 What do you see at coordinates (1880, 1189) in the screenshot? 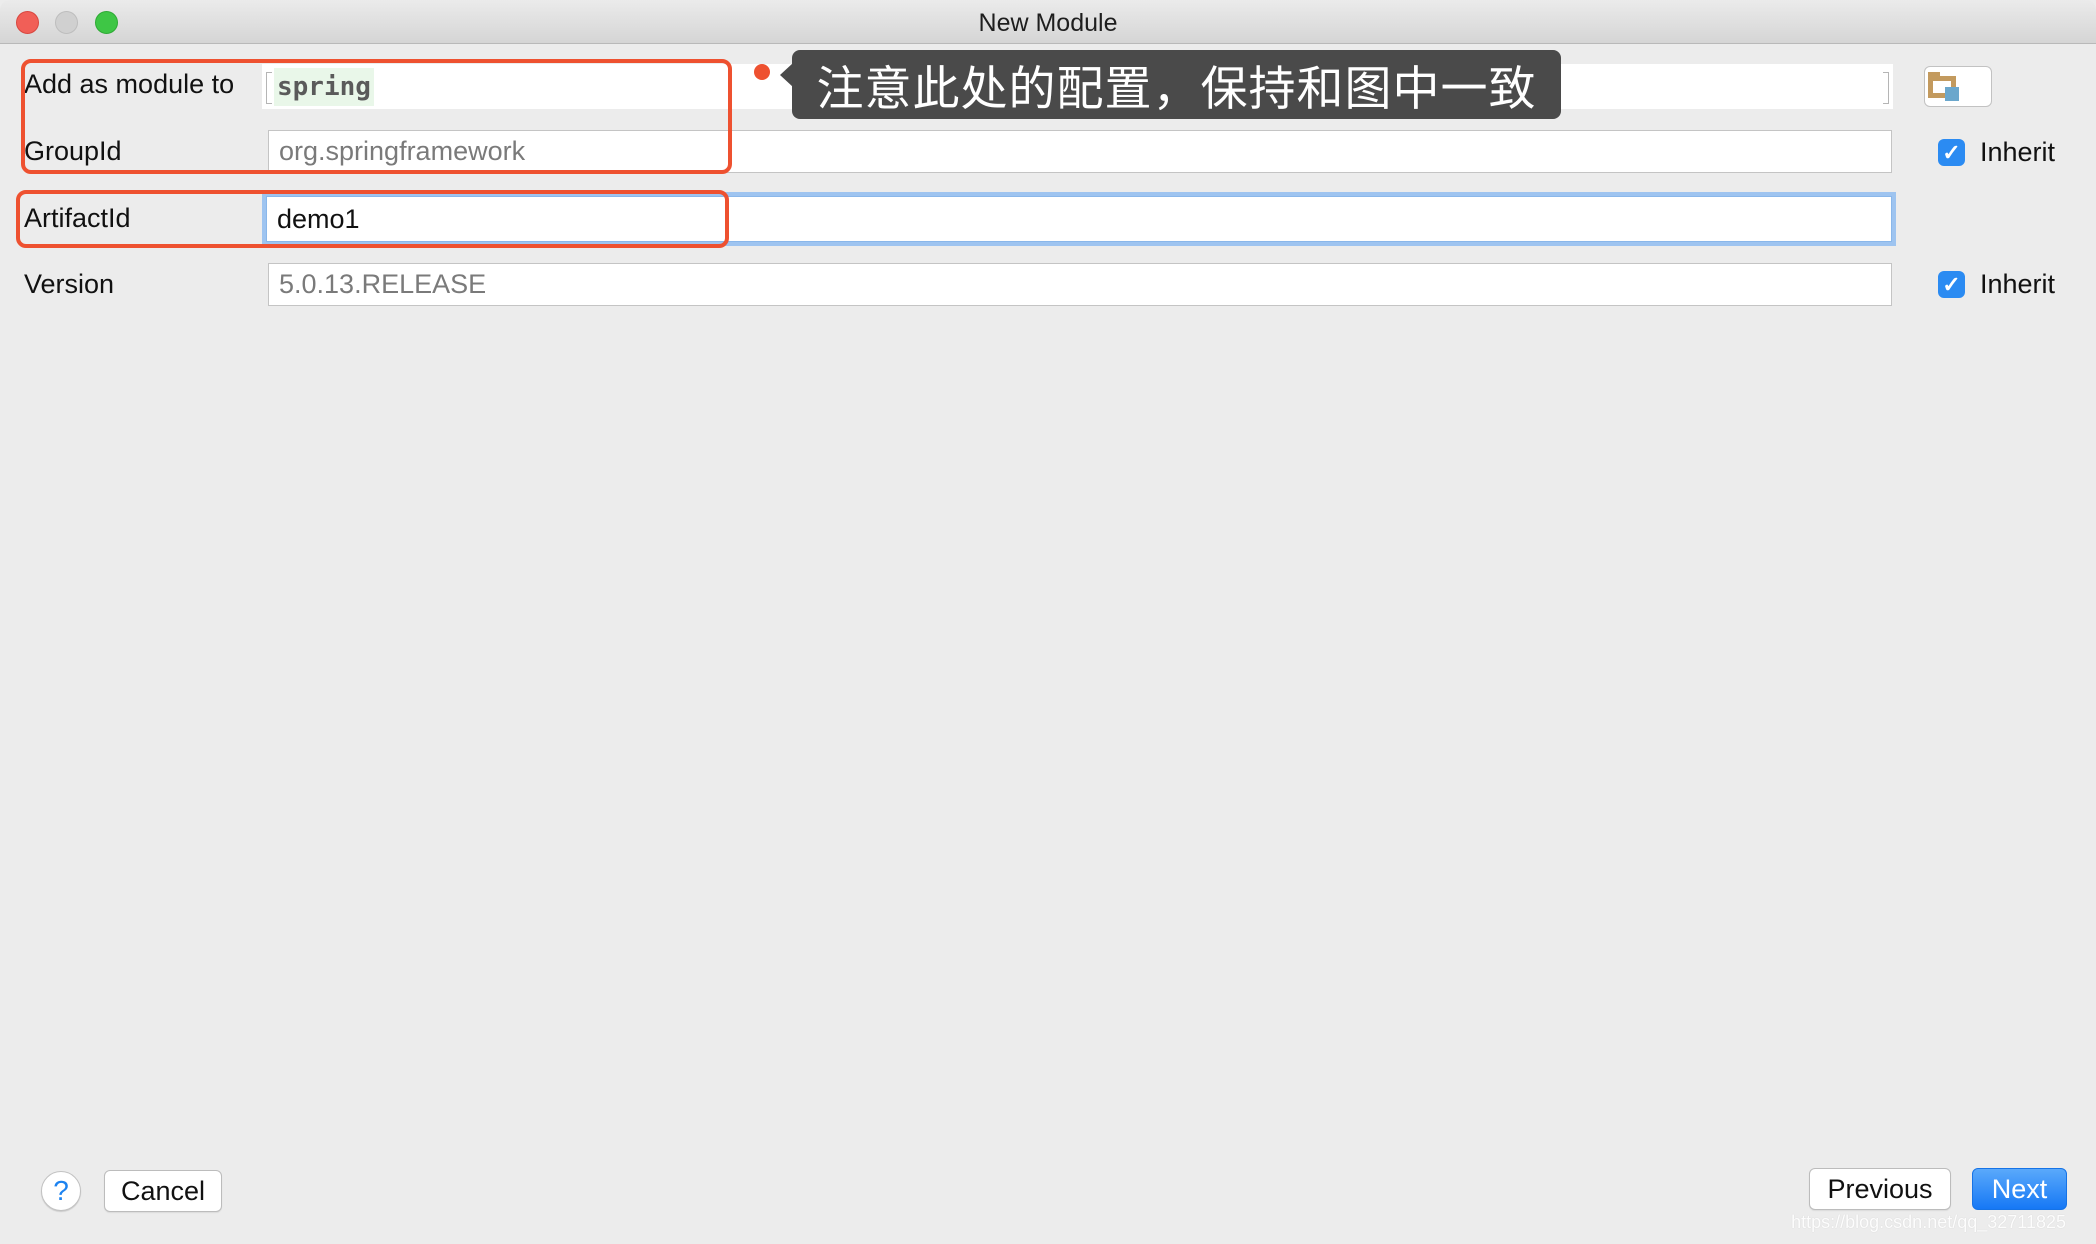
I see `previous-button: Previous` at bounding box center [1880, 1189].